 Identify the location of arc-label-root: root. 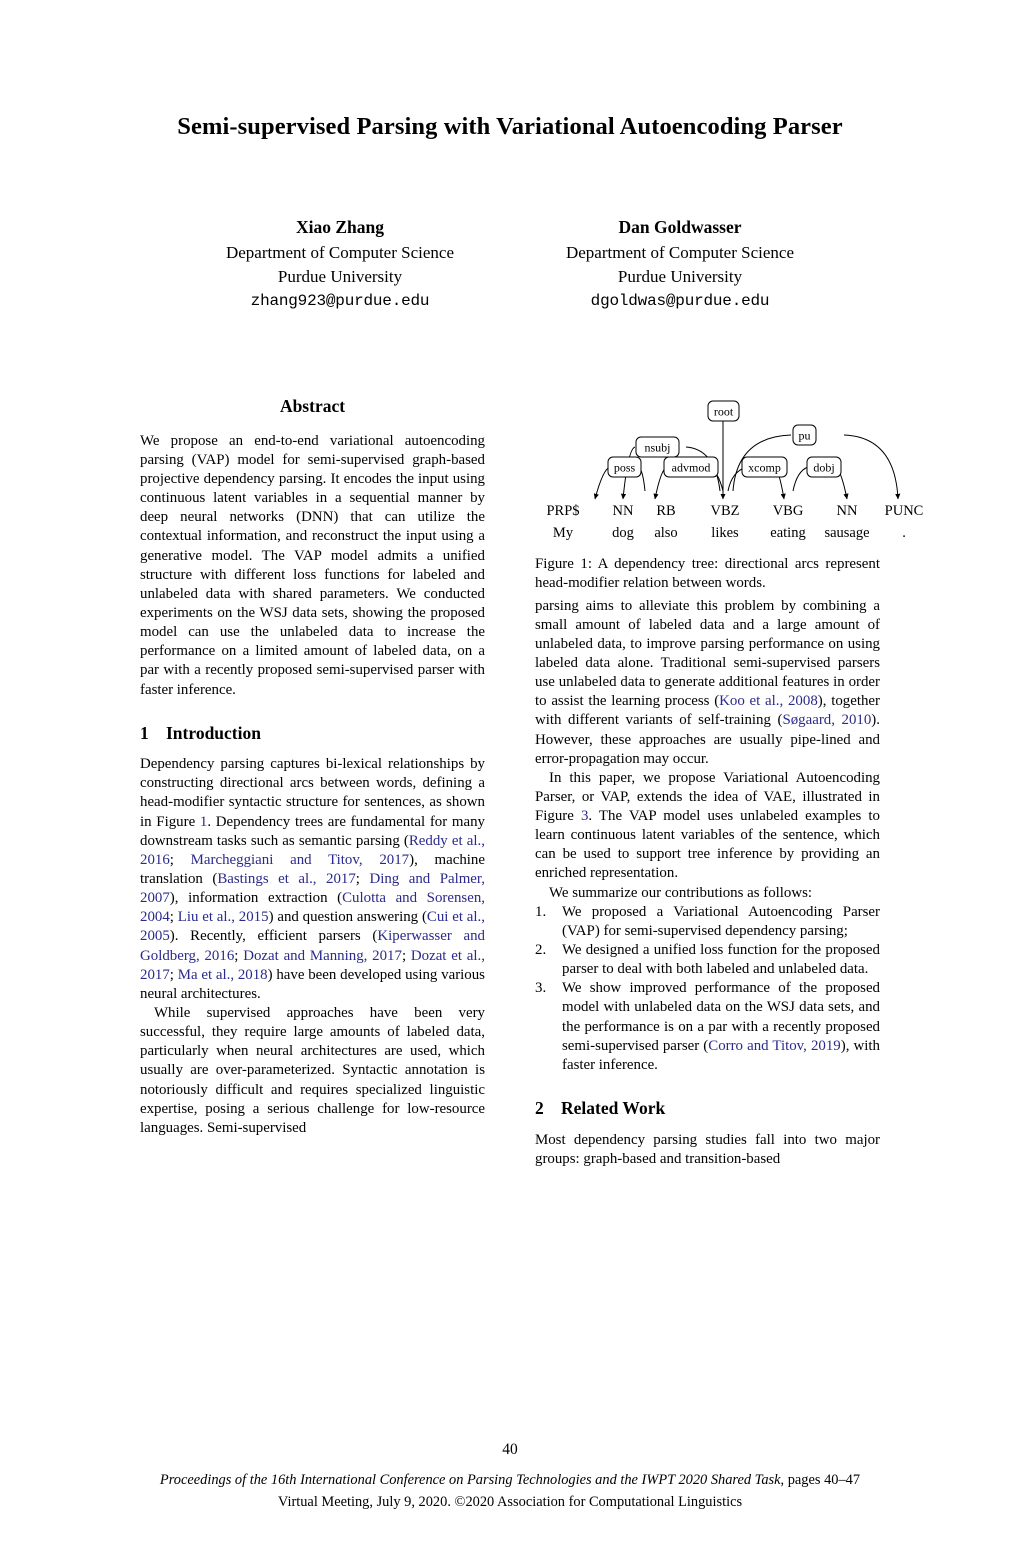
(723, 411).